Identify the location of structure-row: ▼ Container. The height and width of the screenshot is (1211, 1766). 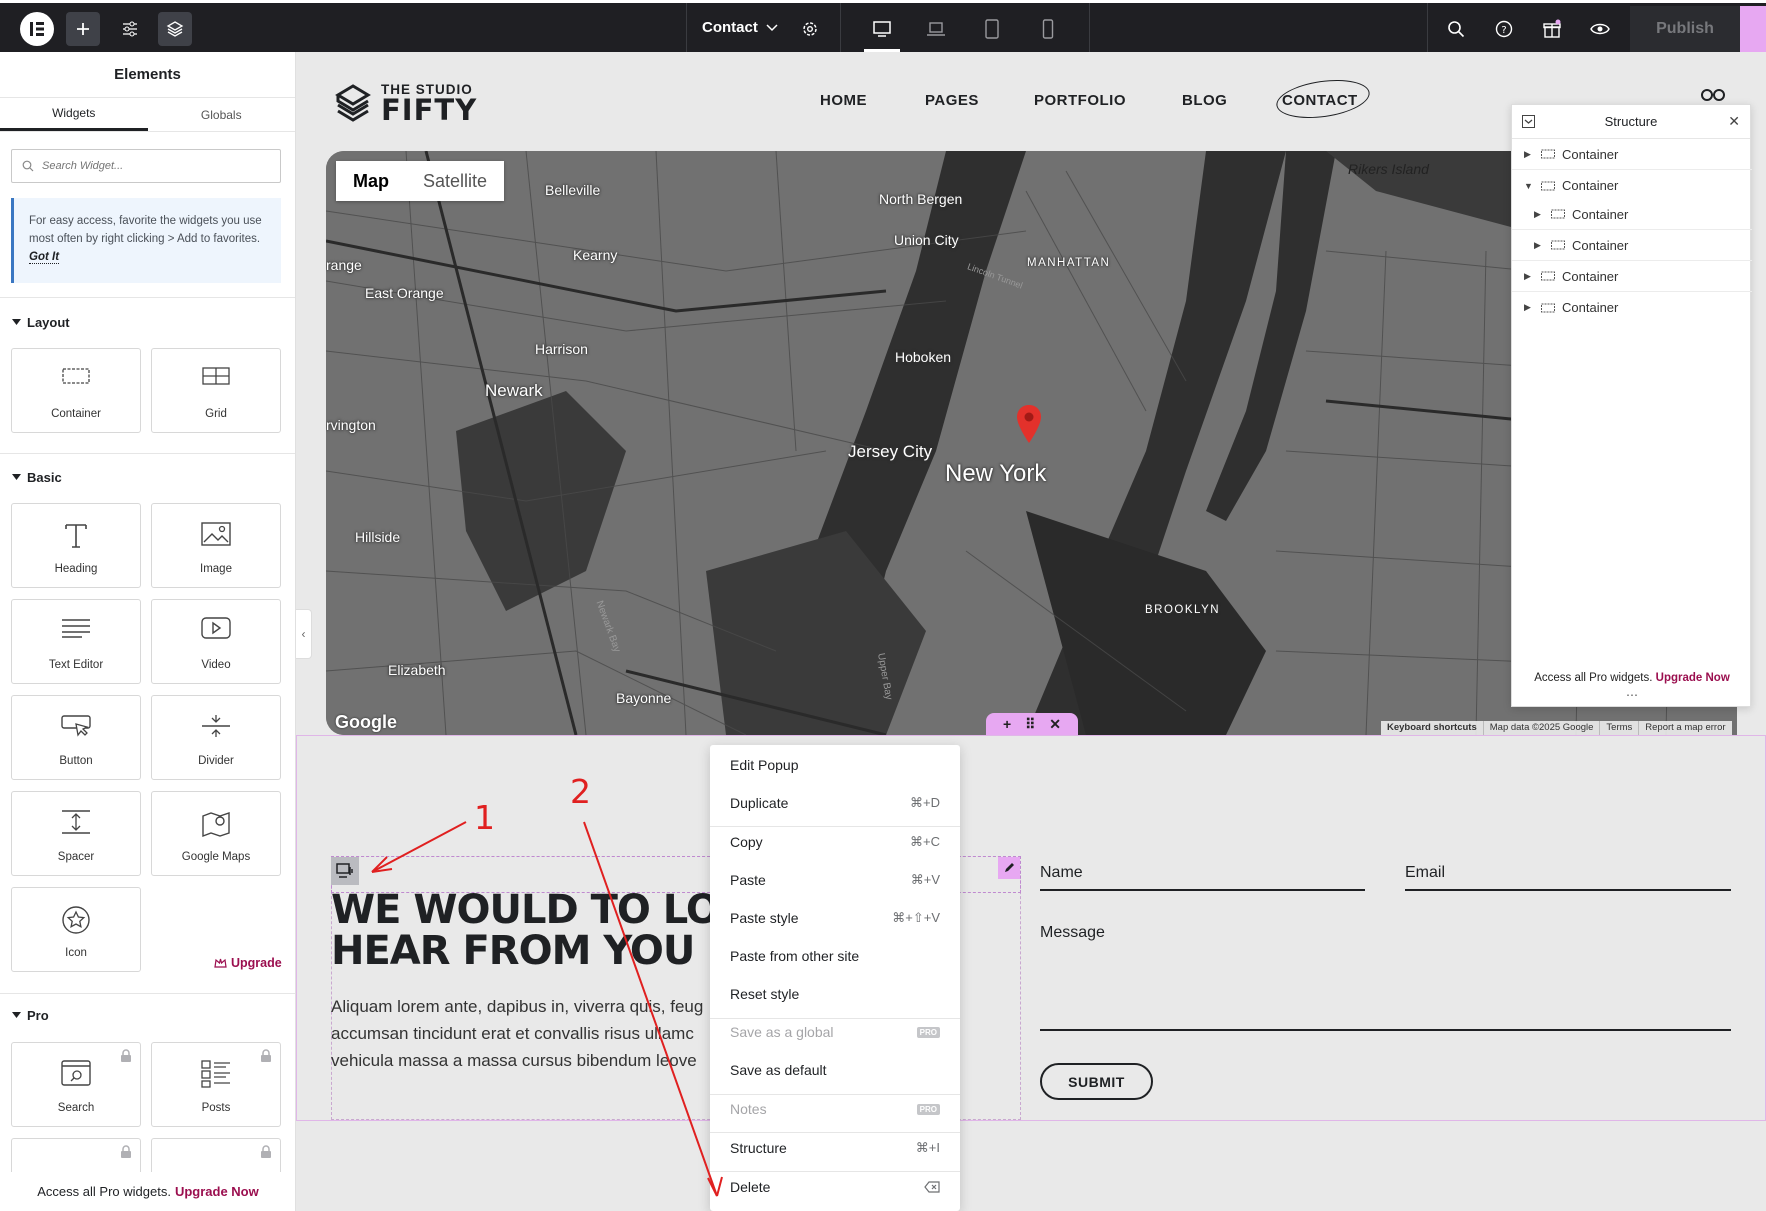
(1632, 185).